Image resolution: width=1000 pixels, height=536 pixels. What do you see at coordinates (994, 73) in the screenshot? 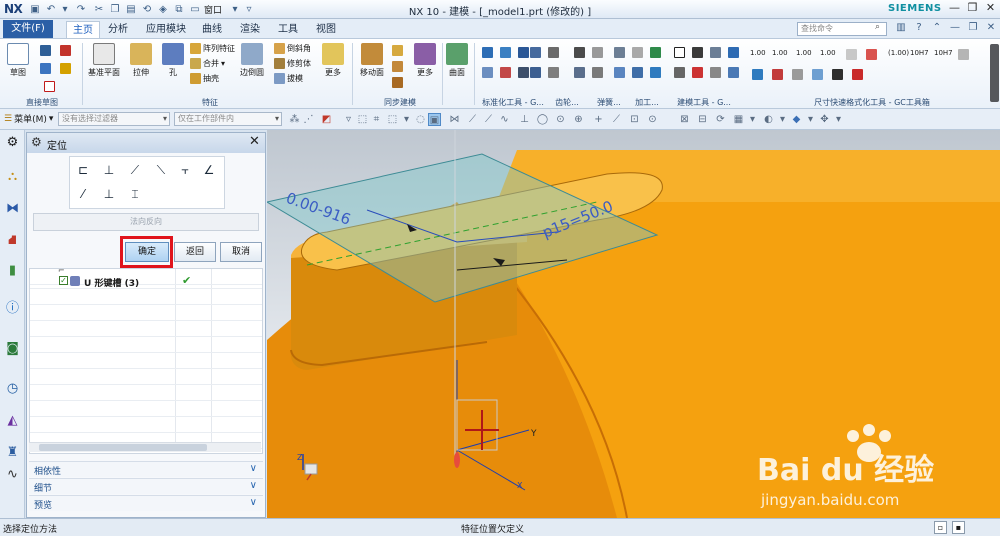
I see `ribbon-scroll-handle` at bounding box center [994, 73].